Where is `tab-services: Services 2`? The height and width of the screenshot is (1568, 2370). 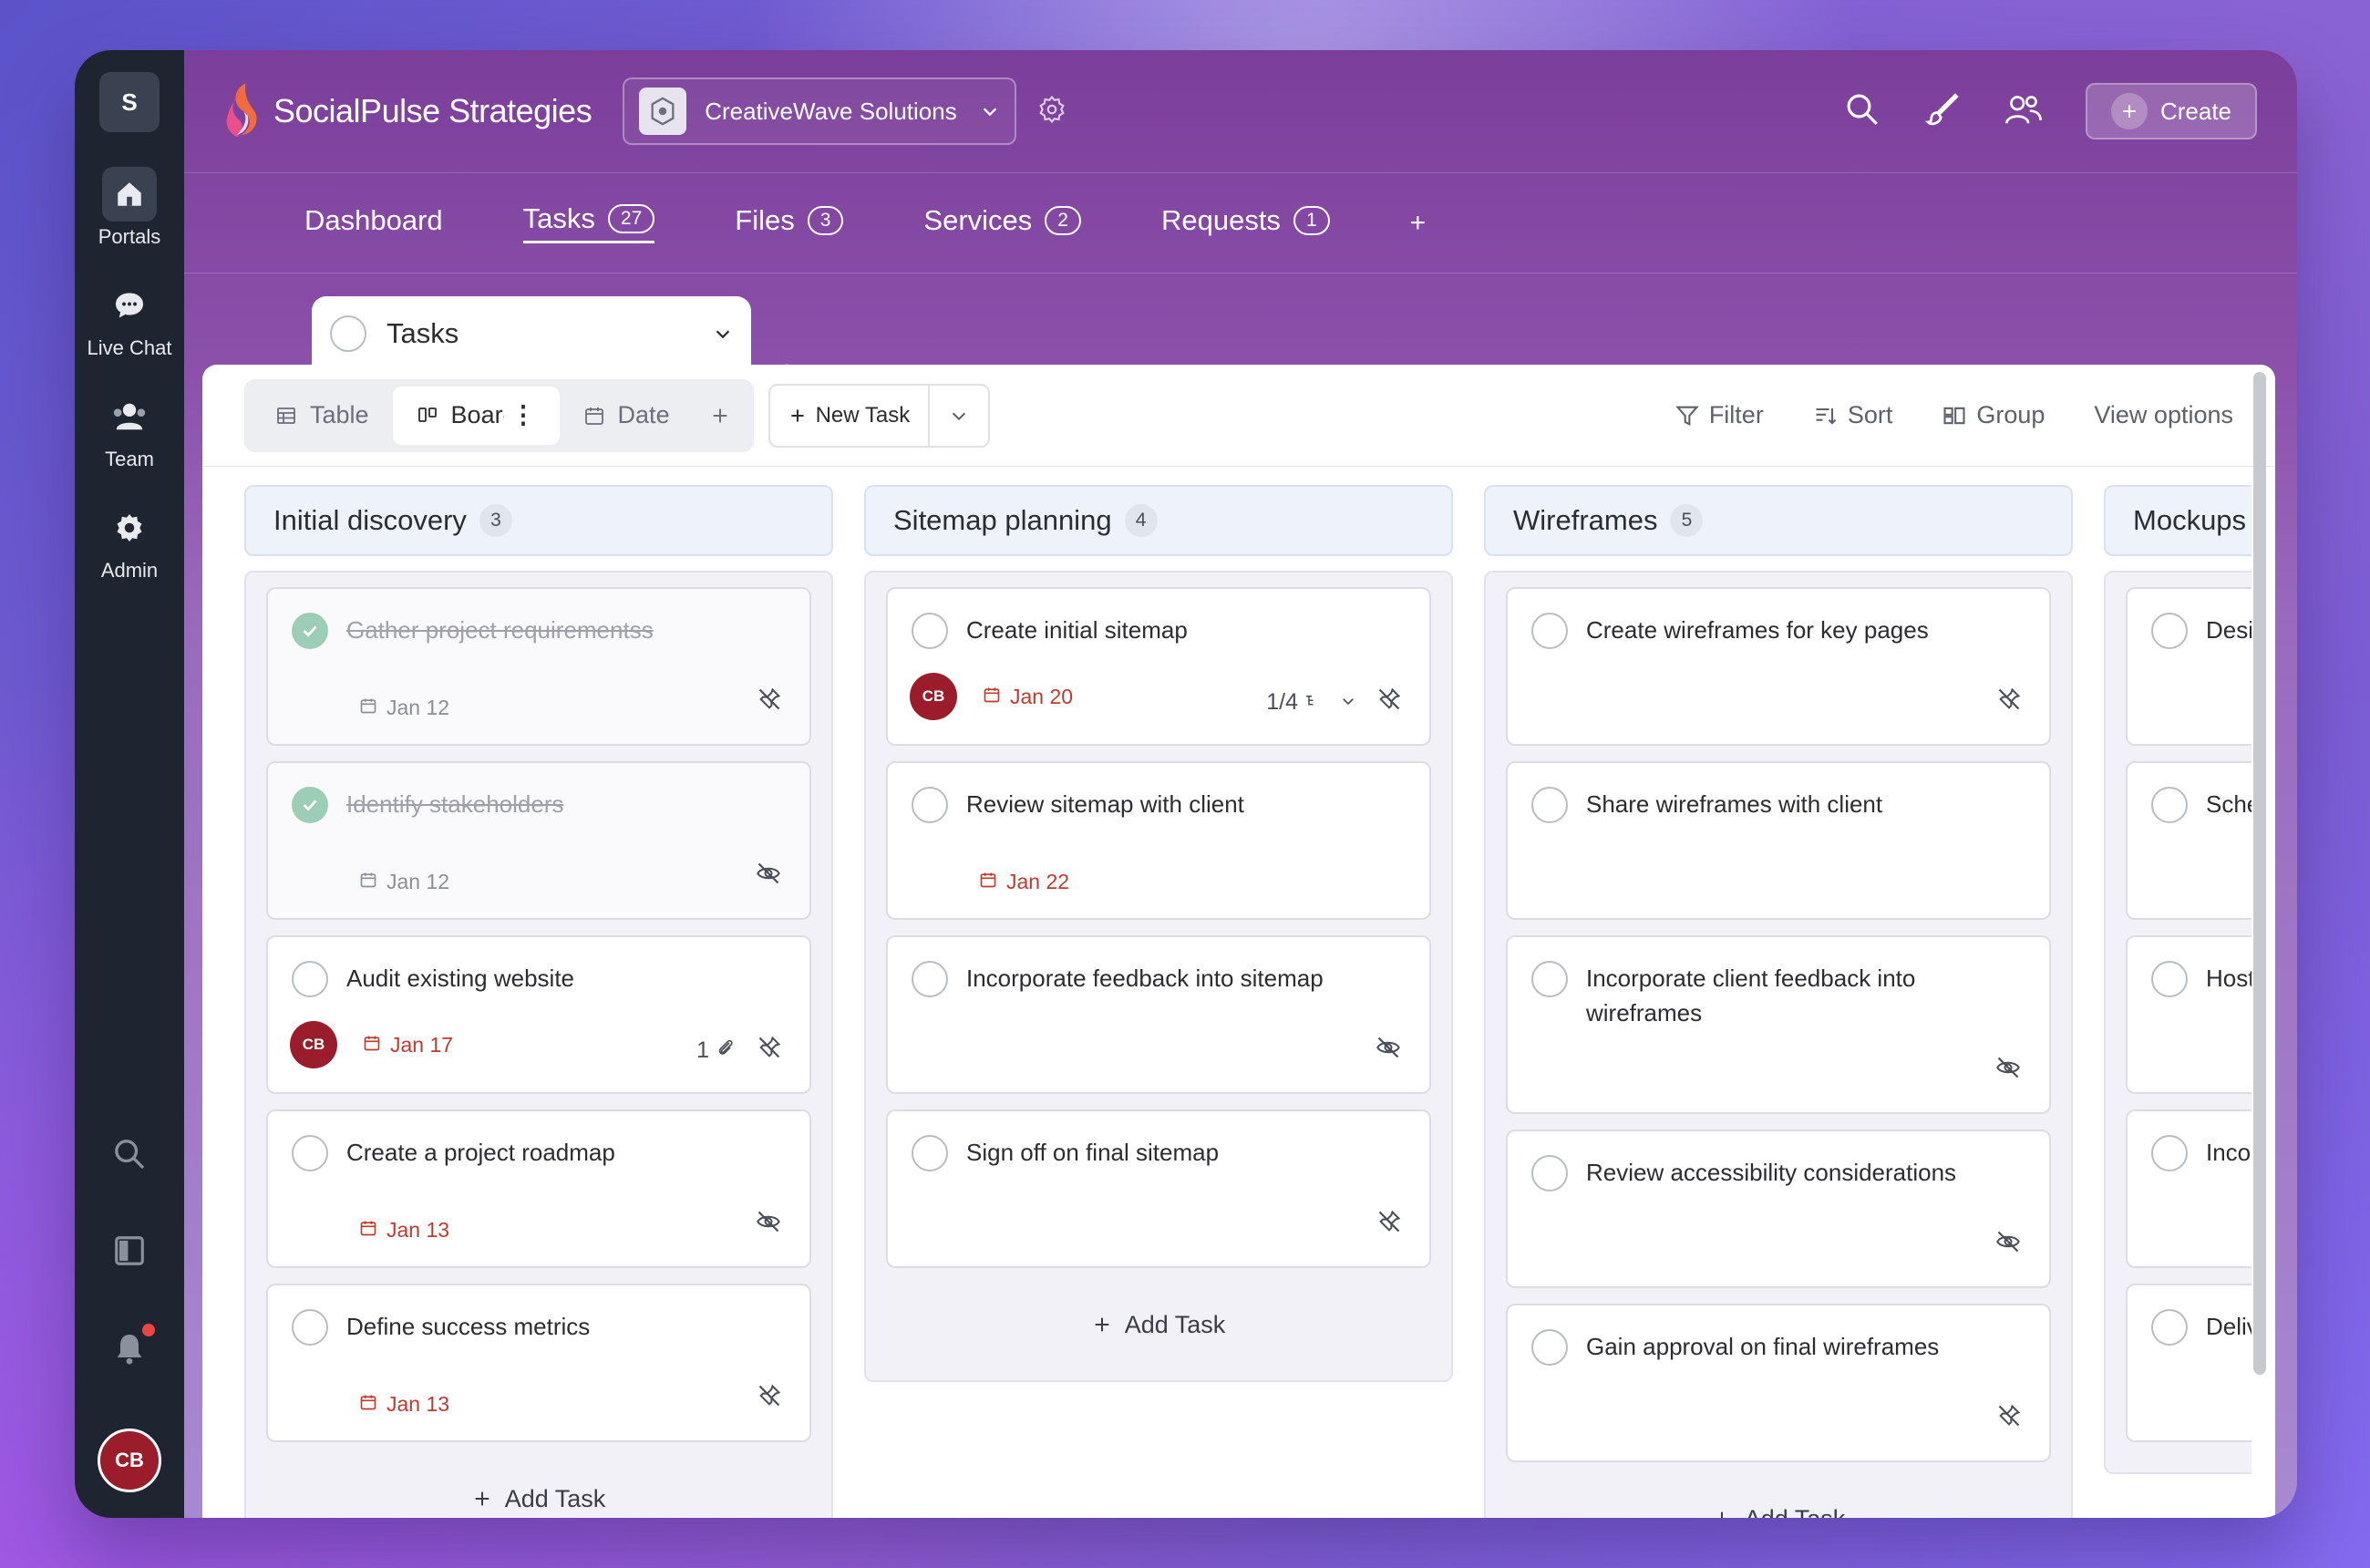 tab-services: Services 2 is located at coordinates (1002, 223).